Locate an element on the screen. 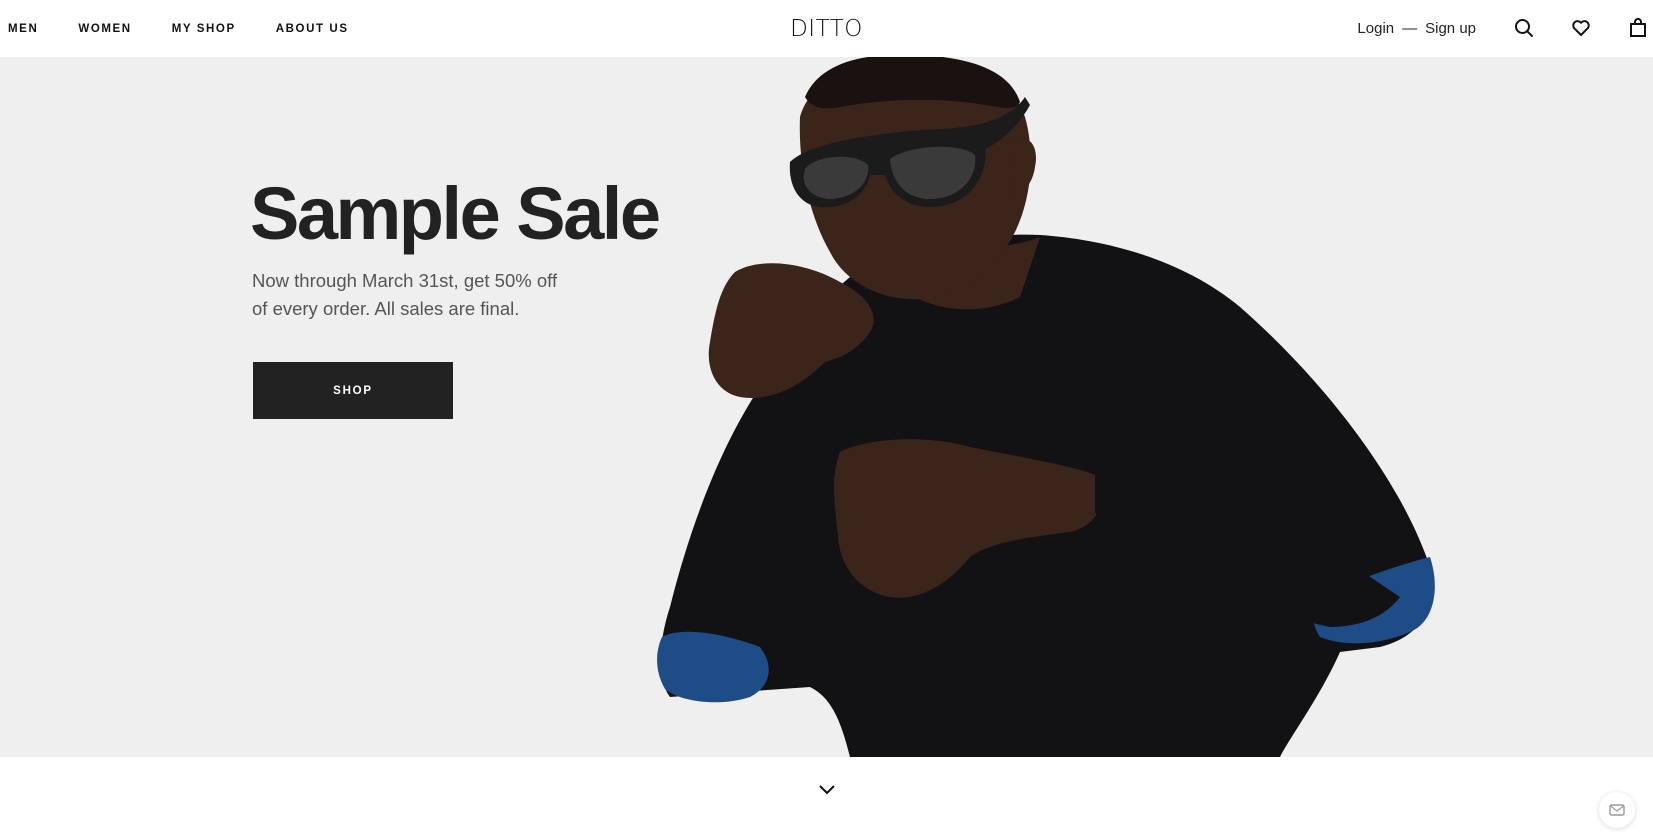 The image size is (1653, 840). nav-item-my-shop: MY SHOP is located at coordinates (204, 29).